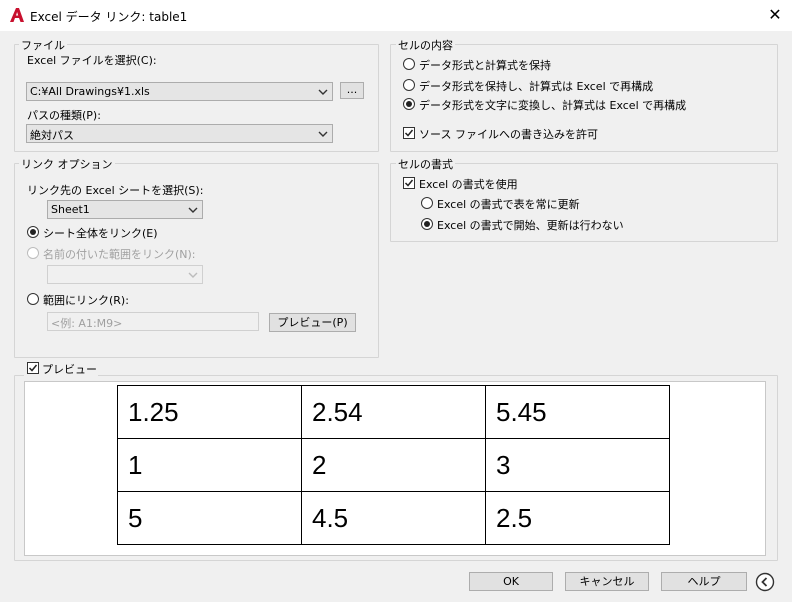 This screenshot has height=602, width=792. I want to click on link-named-range-radio, so click(33, 253).